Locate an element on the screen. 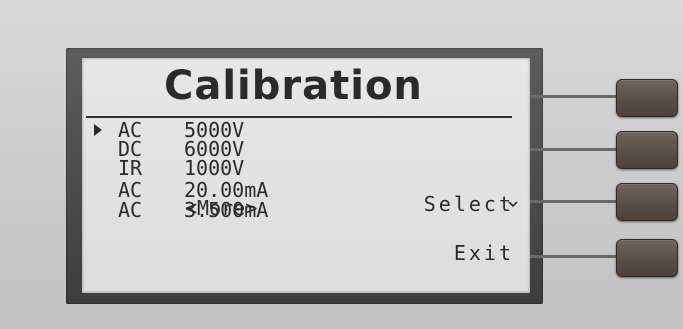 Image resolution: width=683 pixels, height=329 pixels. softkey-down-button is located at coordinates (647, 150).